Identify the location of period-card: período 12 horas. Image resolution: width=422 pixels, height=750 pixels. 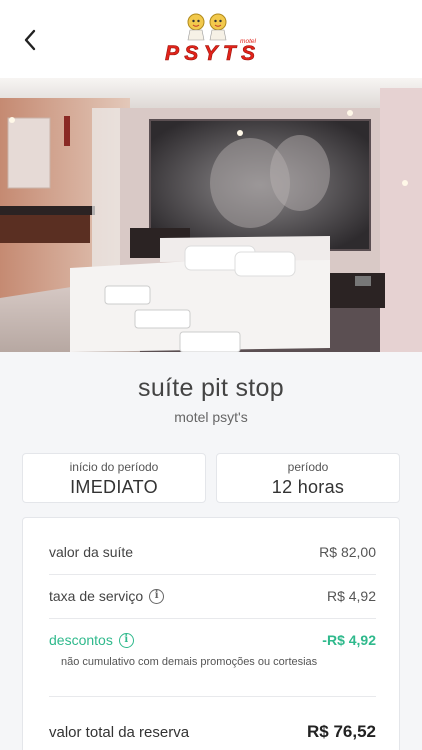
(308, 478).